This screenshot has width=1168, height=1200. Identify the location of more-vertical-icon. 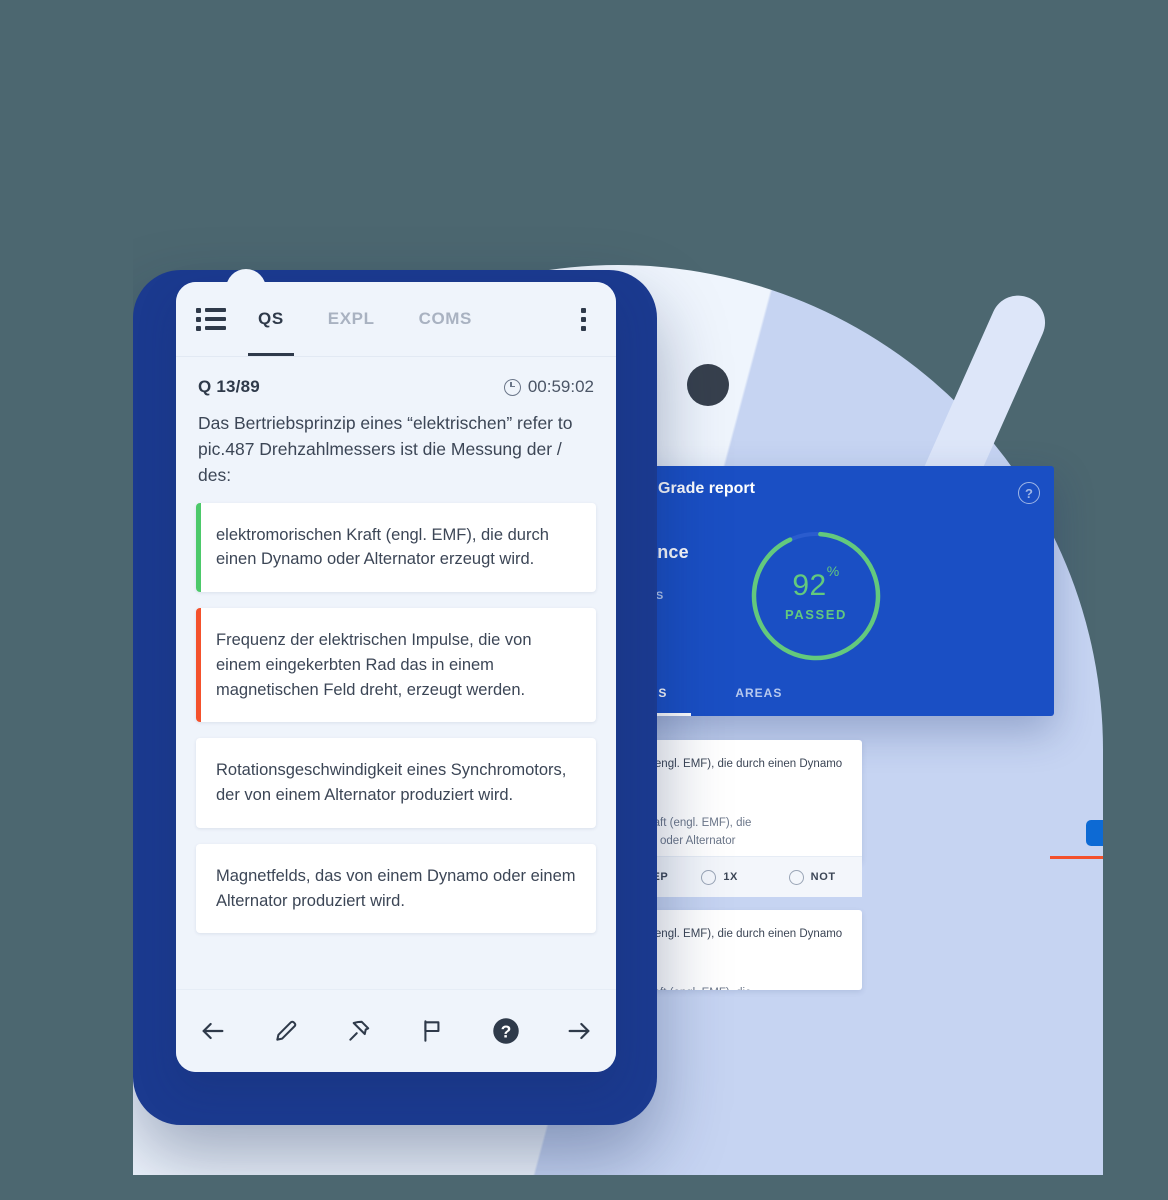
(583, 319).